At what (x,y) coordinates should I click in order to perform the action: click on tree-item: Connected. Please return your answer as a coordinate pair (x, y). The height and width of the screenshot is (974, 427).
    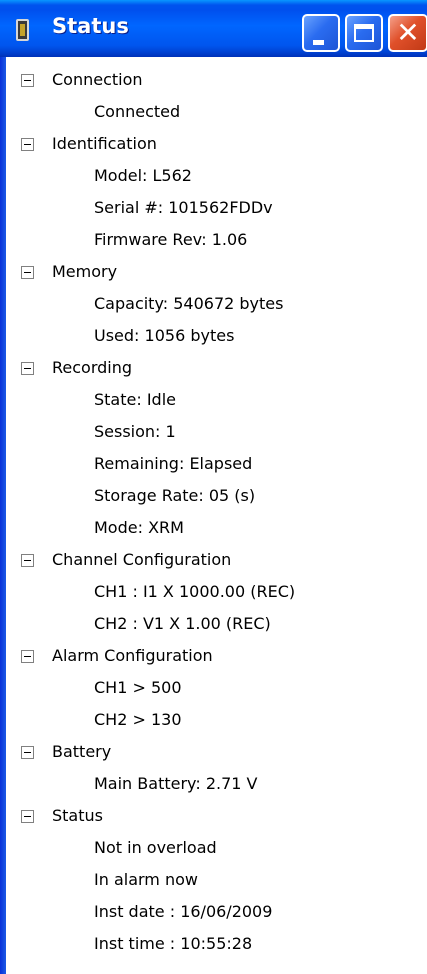
    Looking at the image, I should click on (137, 112).